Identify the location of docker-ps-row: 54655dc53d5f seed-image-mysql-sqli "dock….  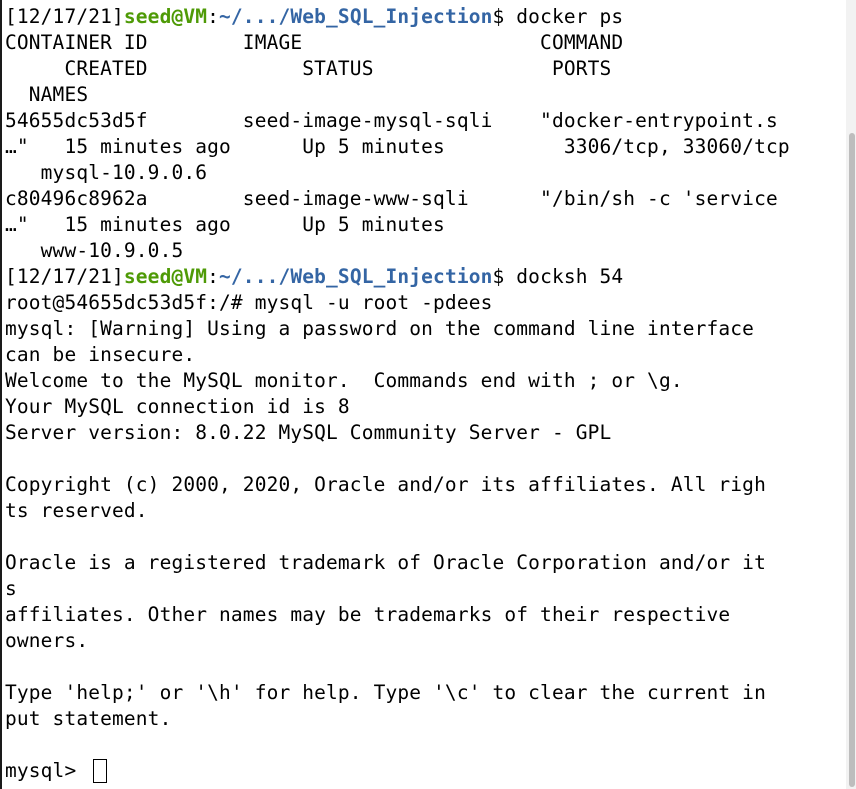
(391, 120).